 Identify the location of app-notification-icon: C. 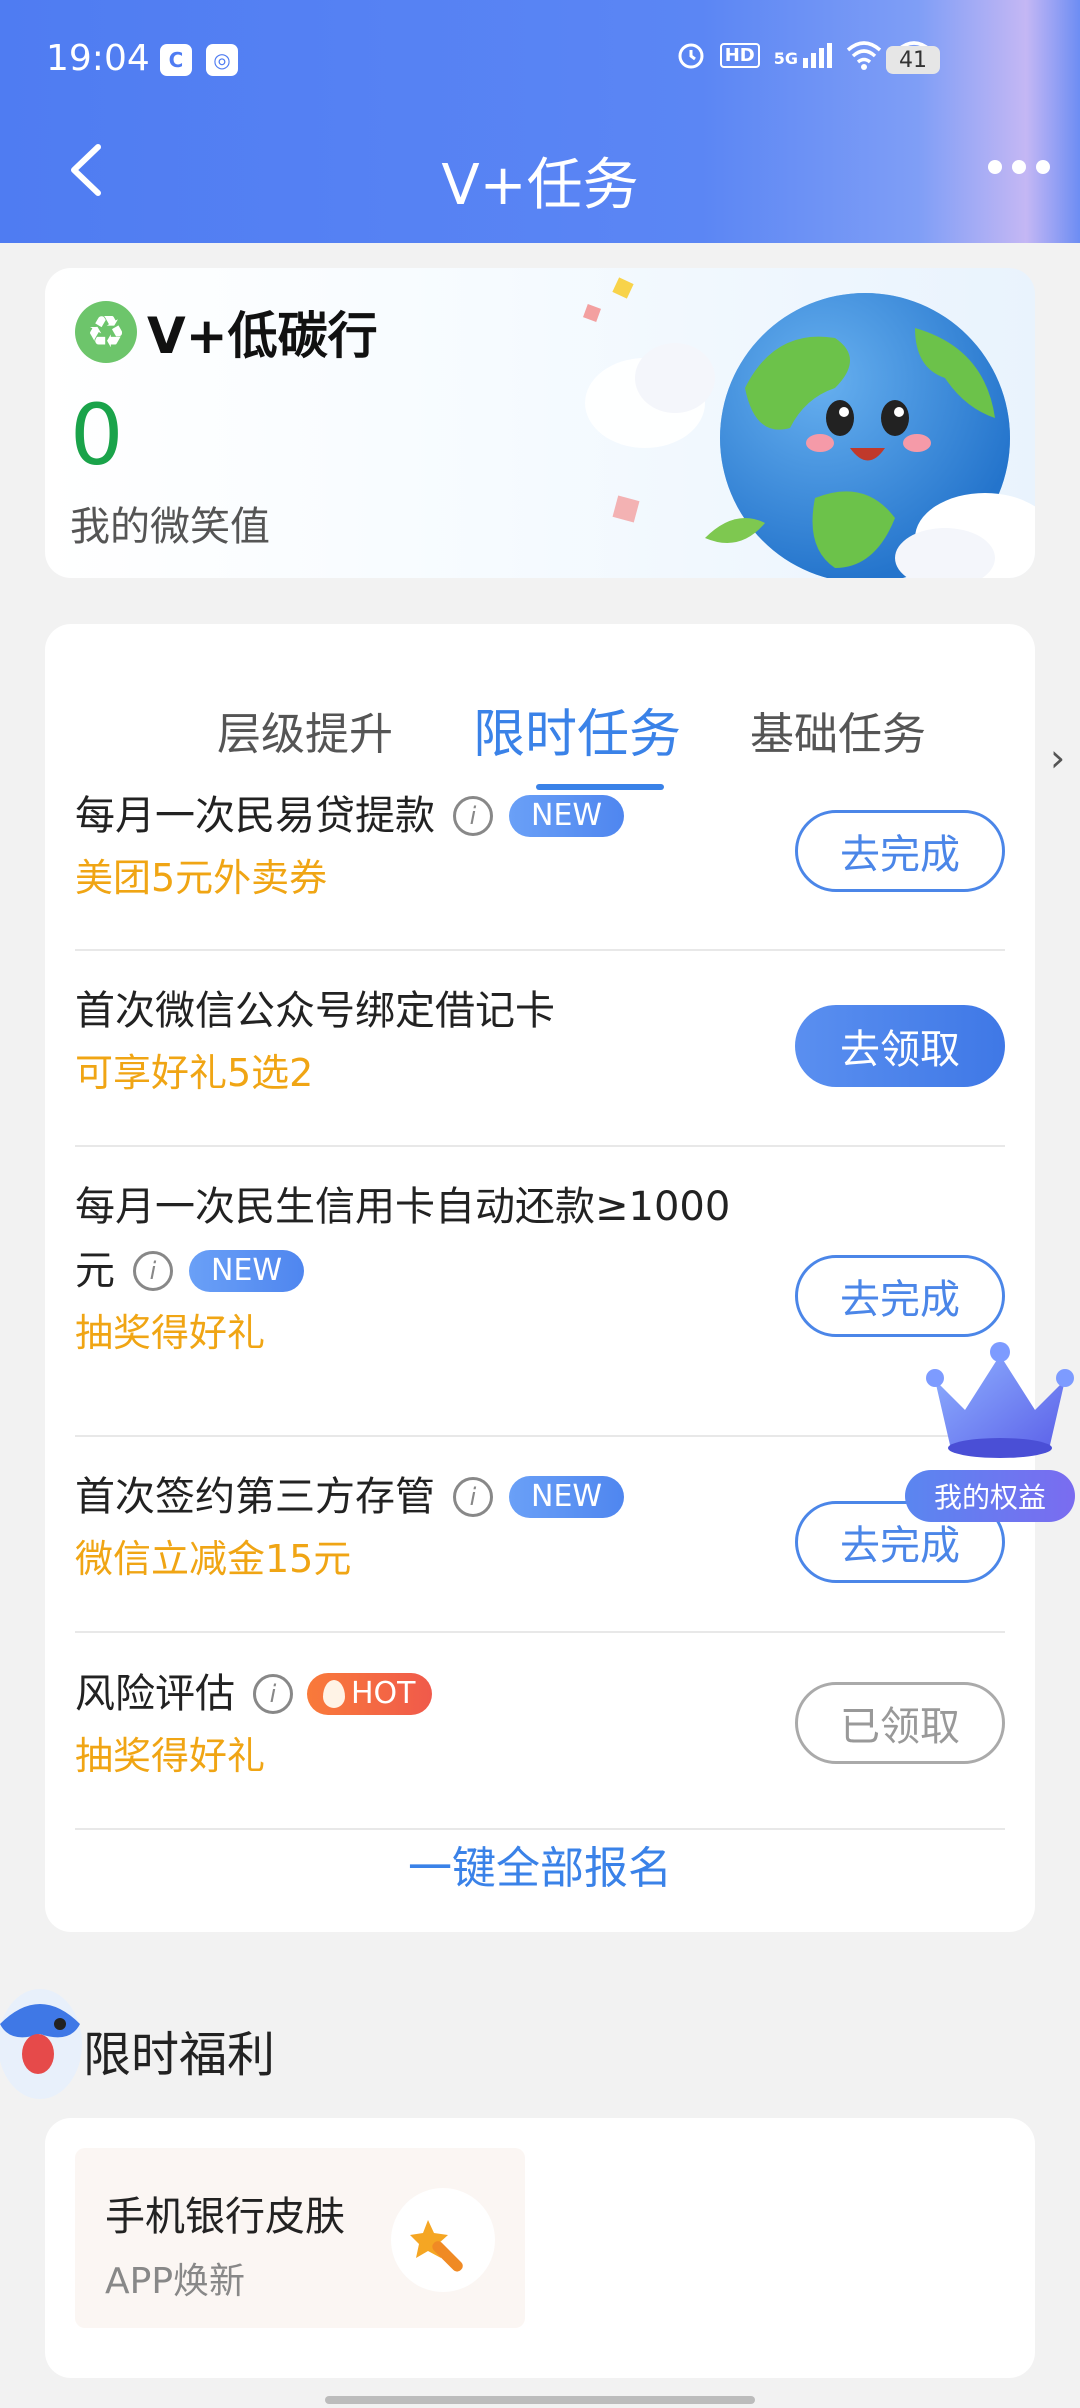
(176, 60).